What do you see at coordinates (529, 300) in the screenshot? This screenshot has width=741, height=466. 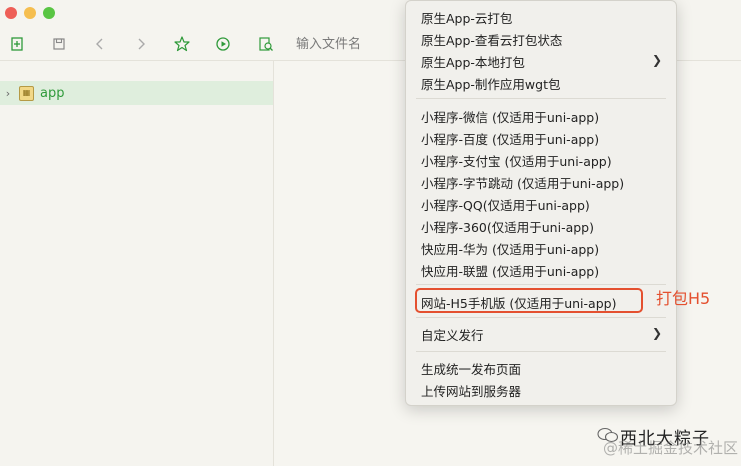 I see `annotation-highlight-box` at bounding box center [529, 300].